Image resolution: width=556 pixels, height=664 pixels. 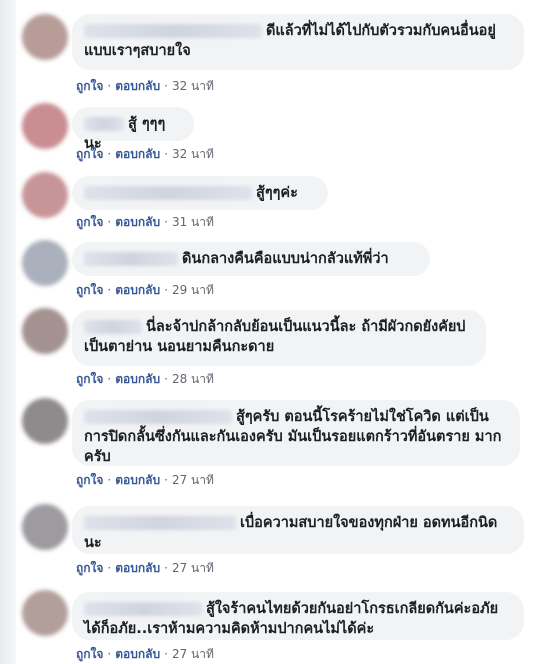 What do you see at coordinates (285, 259) in the screenshot?
I see `comment-text: ดินกลางคืนคือแบบน่ากลัวแท้พี่ว่า` at bounding box center [285, 259].